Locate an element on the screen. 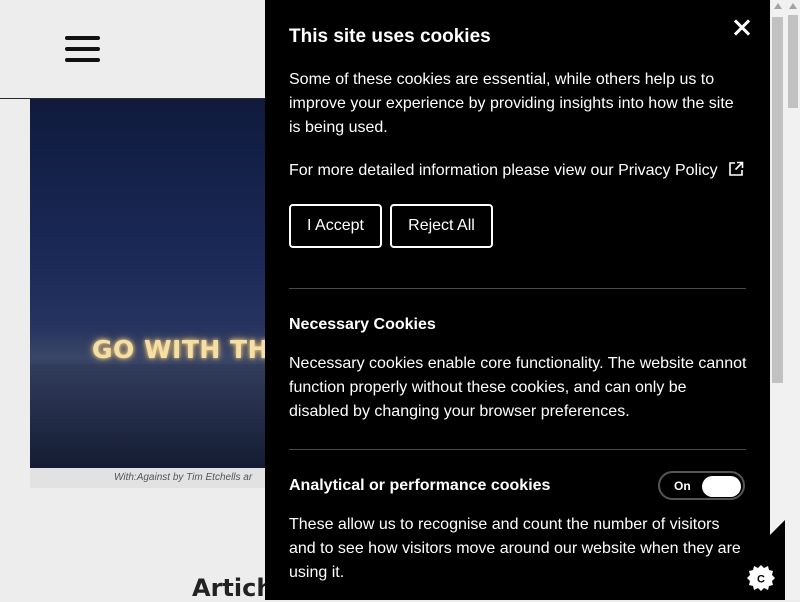  accept-button: I Accept is located at coordinates (335, 226).